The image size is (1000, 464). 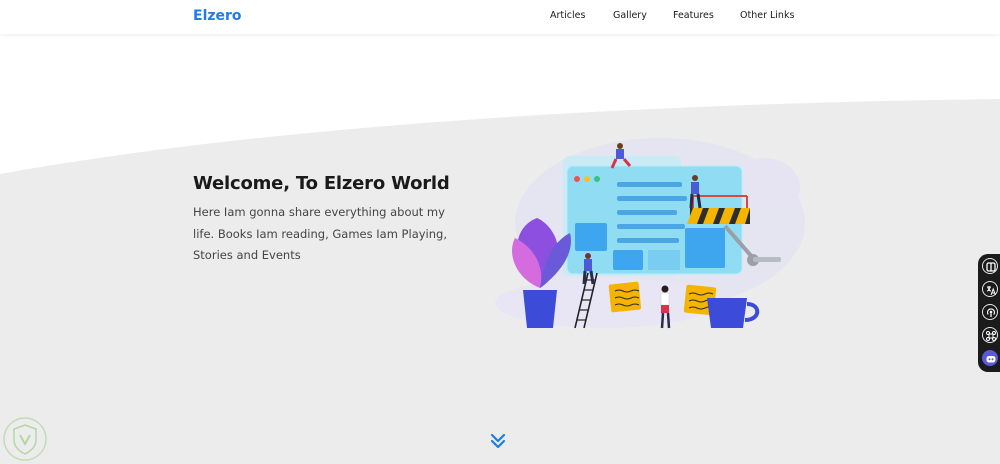 What do you see at coordinates (498, 441) in the screenshot?
I see `double-chevron-down-icon` at bounding box center [498, 441].